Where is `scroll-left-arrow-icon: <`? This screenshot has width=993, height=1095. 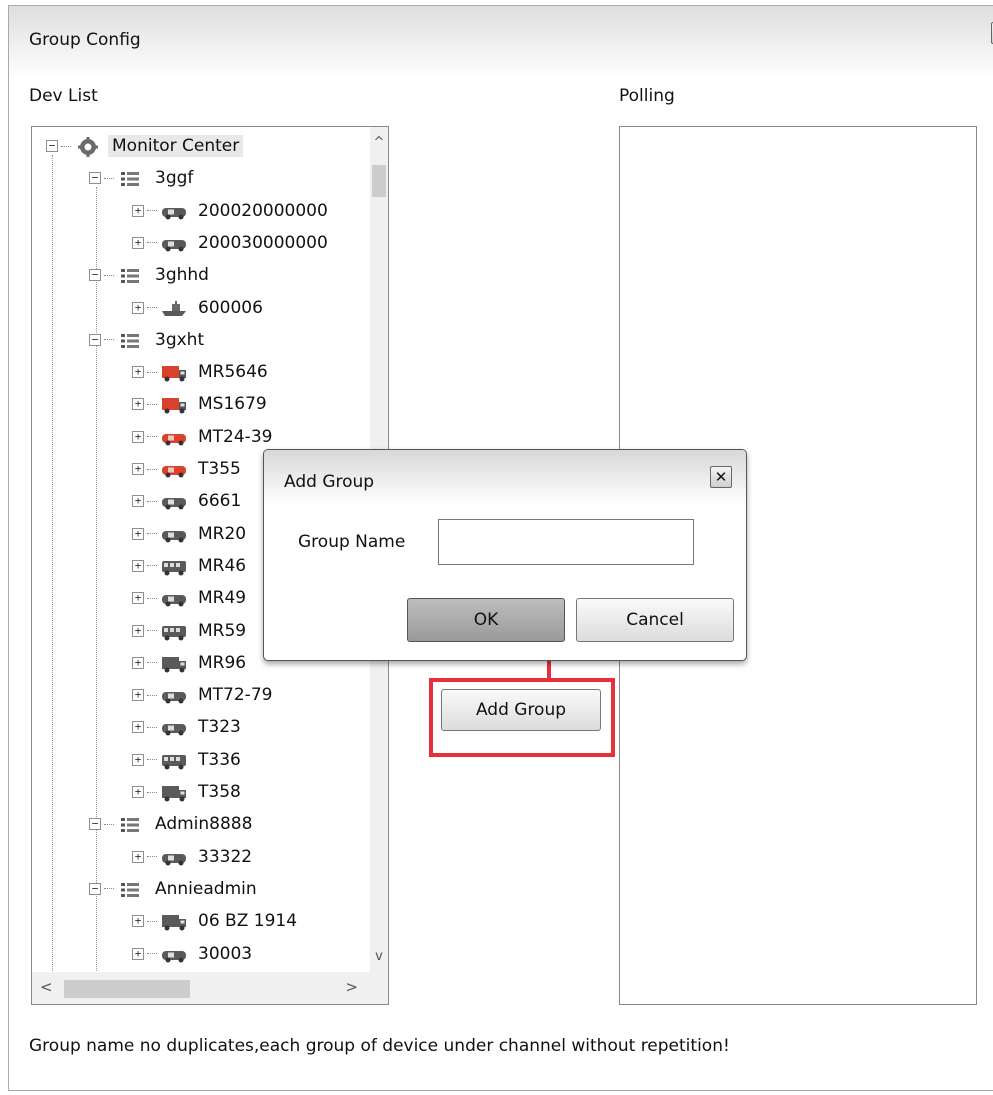
scroll-left-arrow-icon: < is located at coordinates (46, 987).